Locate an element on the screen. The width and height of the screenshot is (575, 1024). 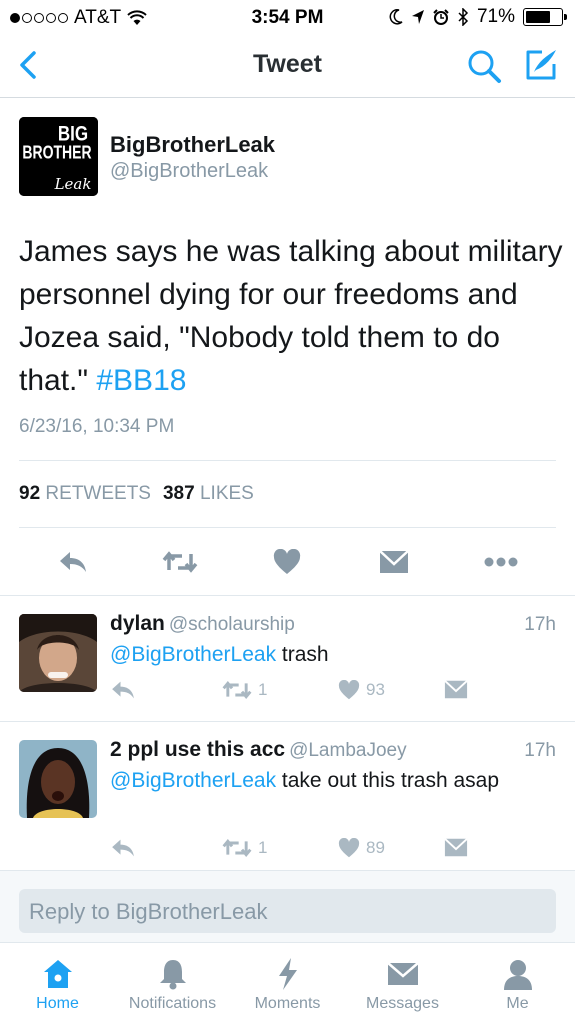
bluetooth-icon is located at coordinates (463, 17).